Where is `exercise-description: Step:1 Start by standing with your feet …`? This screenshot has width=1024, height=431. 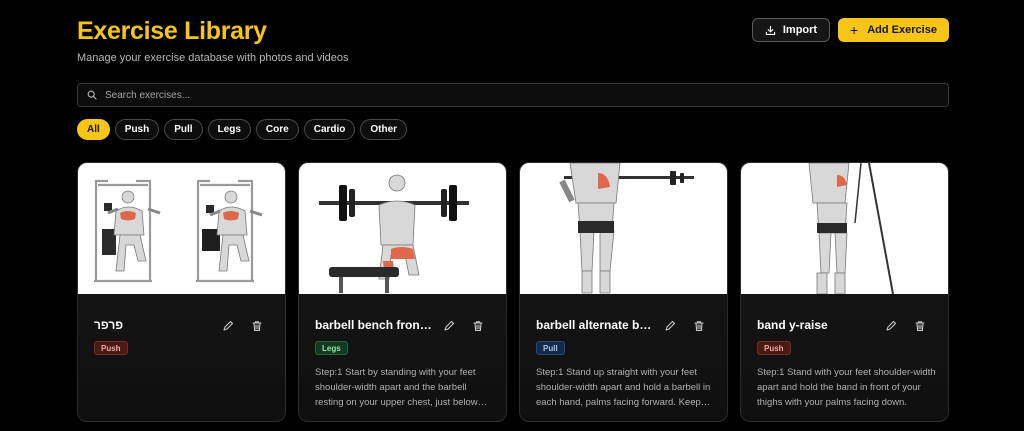 exercise-description: Step:1 Start by standing with your feet … is located at coordinates (396, 387).